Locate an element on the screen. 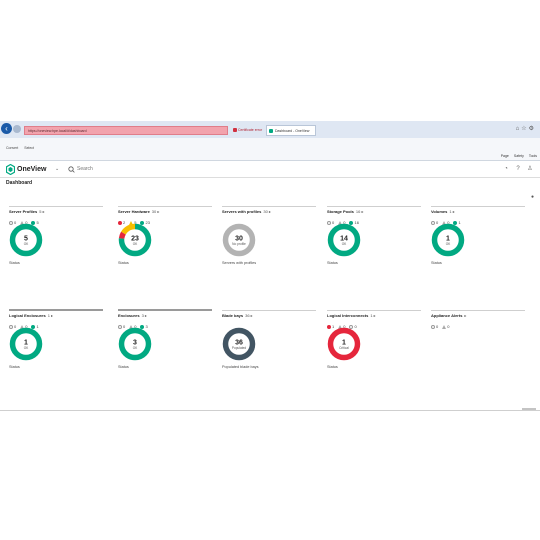  status-donut-chart: 23OK is located at coordinates (135, 240).